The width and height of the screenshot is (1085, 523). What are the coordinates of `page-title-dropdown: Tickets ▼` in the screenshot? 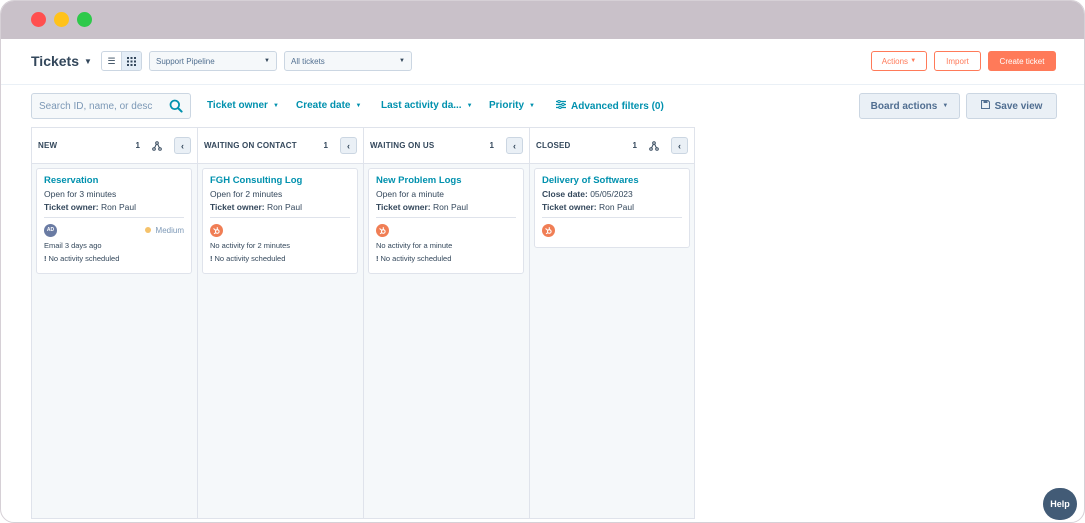 It's located at (61, 61).